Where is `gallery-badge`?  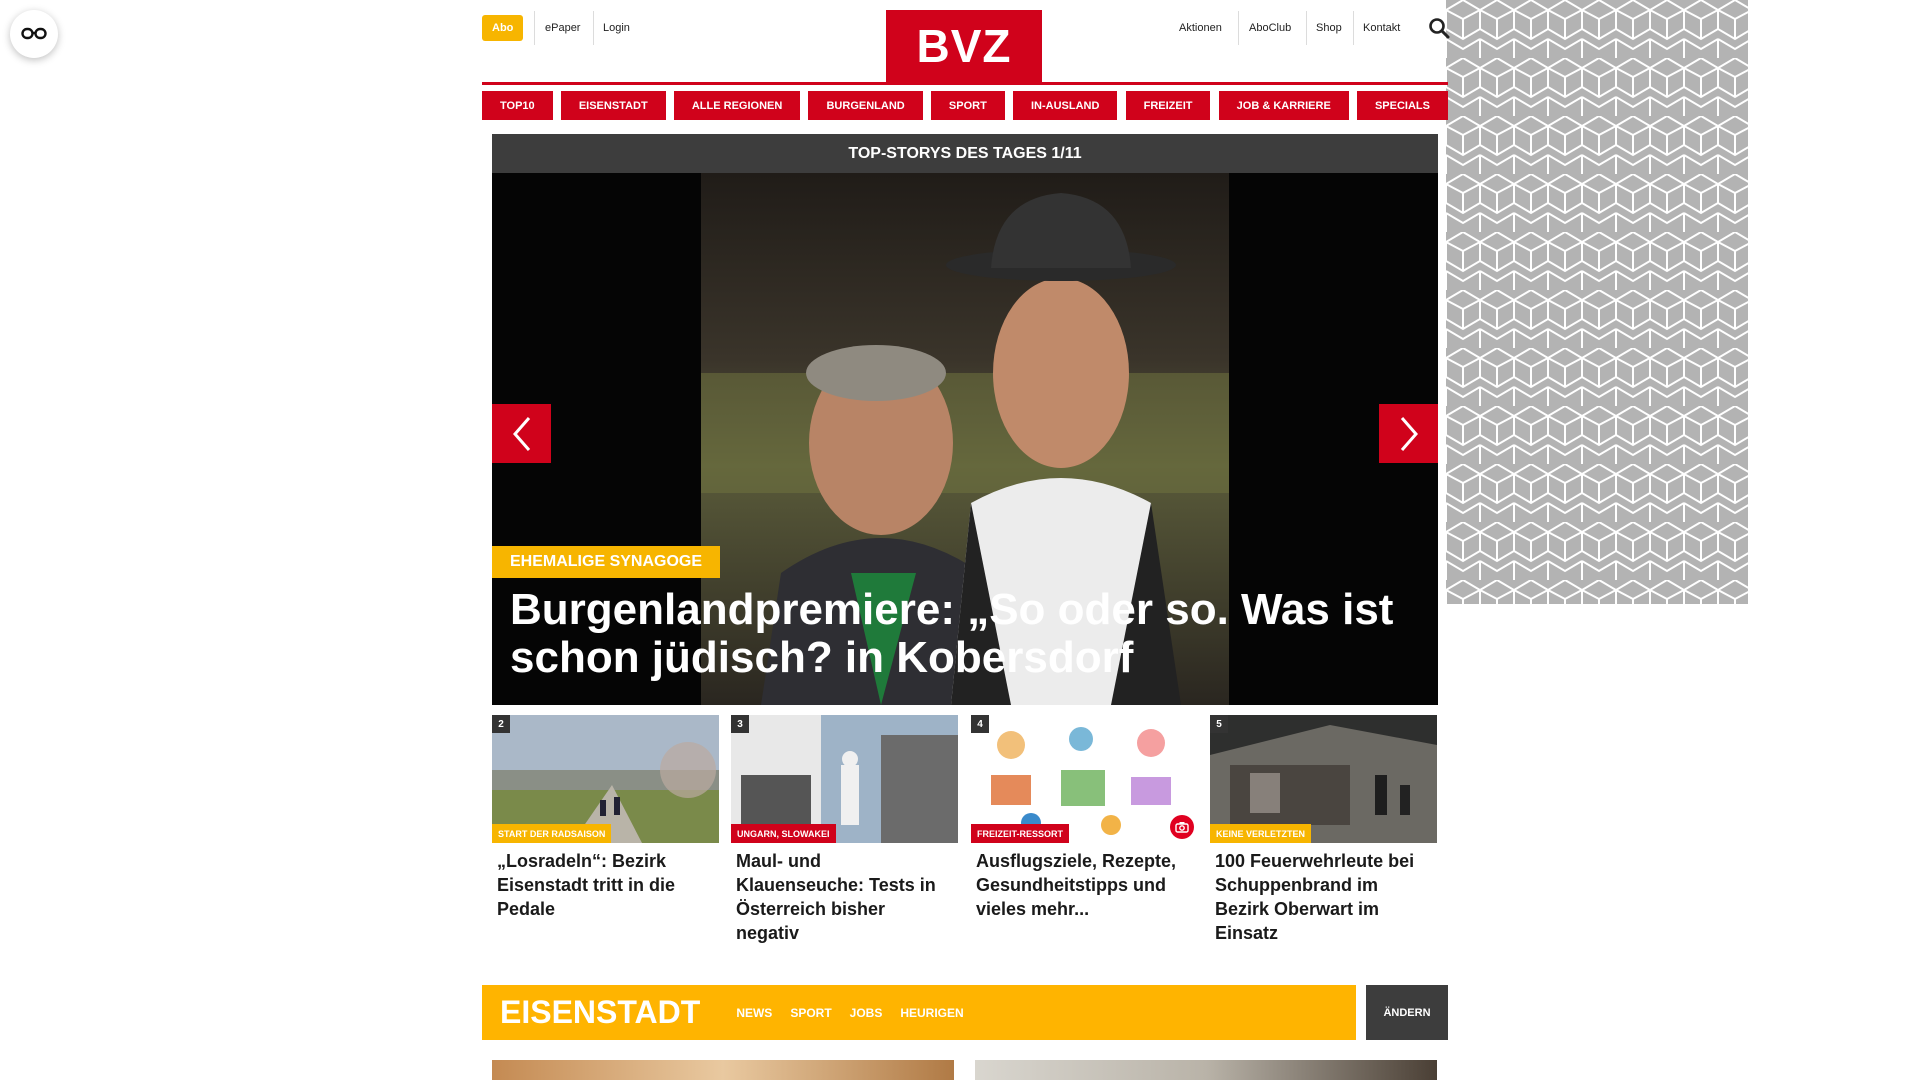 gallery-badge is located at coordinates (1182, 827).